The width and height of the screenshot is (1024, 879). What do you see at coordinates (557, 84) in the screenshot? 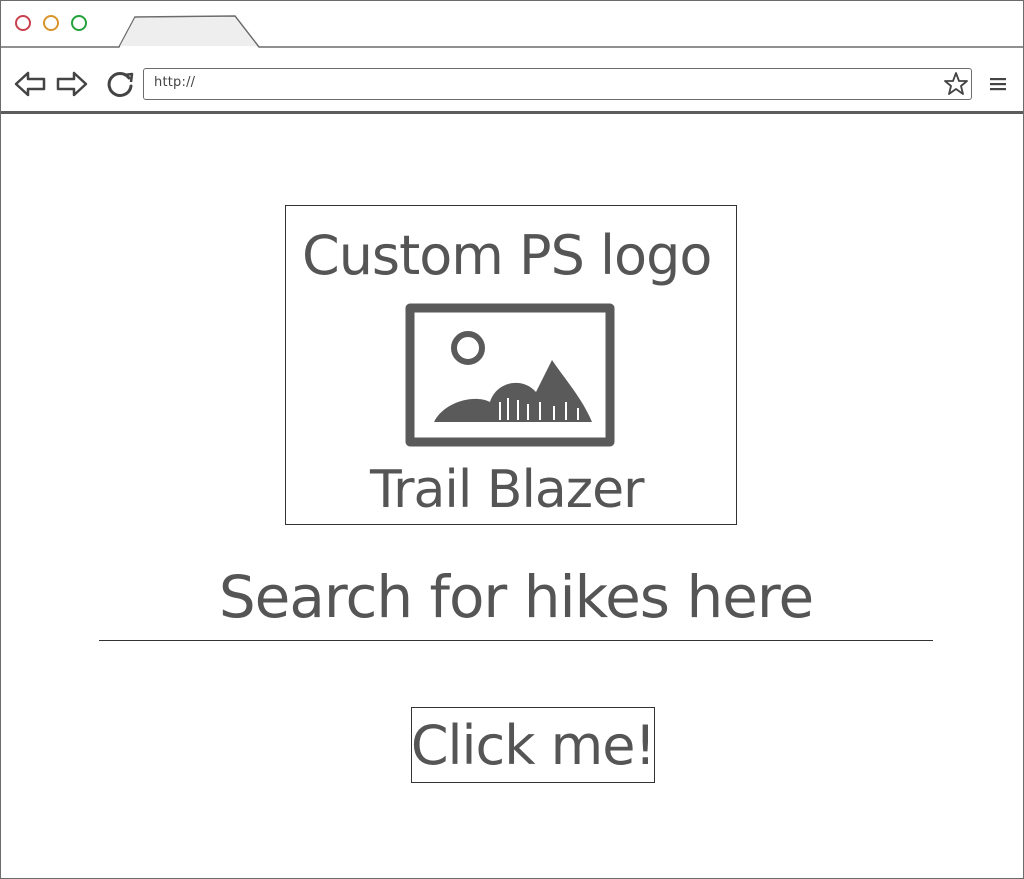
I see `address-bar: http://` at bounding box center [557, 84].